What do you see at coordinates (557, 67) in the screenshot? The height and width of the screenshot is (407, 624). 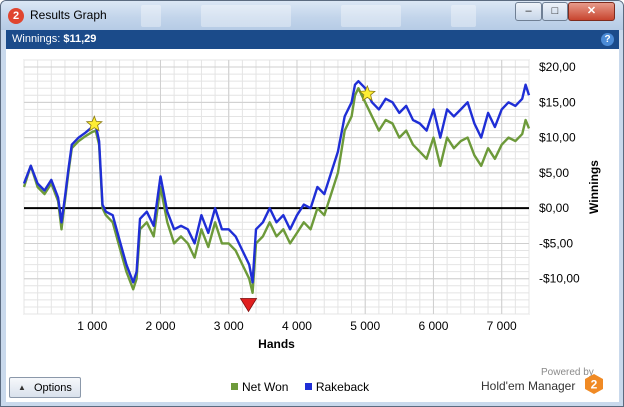 I see `y-tick-label: $20,00` at bounding box center [557, 67].